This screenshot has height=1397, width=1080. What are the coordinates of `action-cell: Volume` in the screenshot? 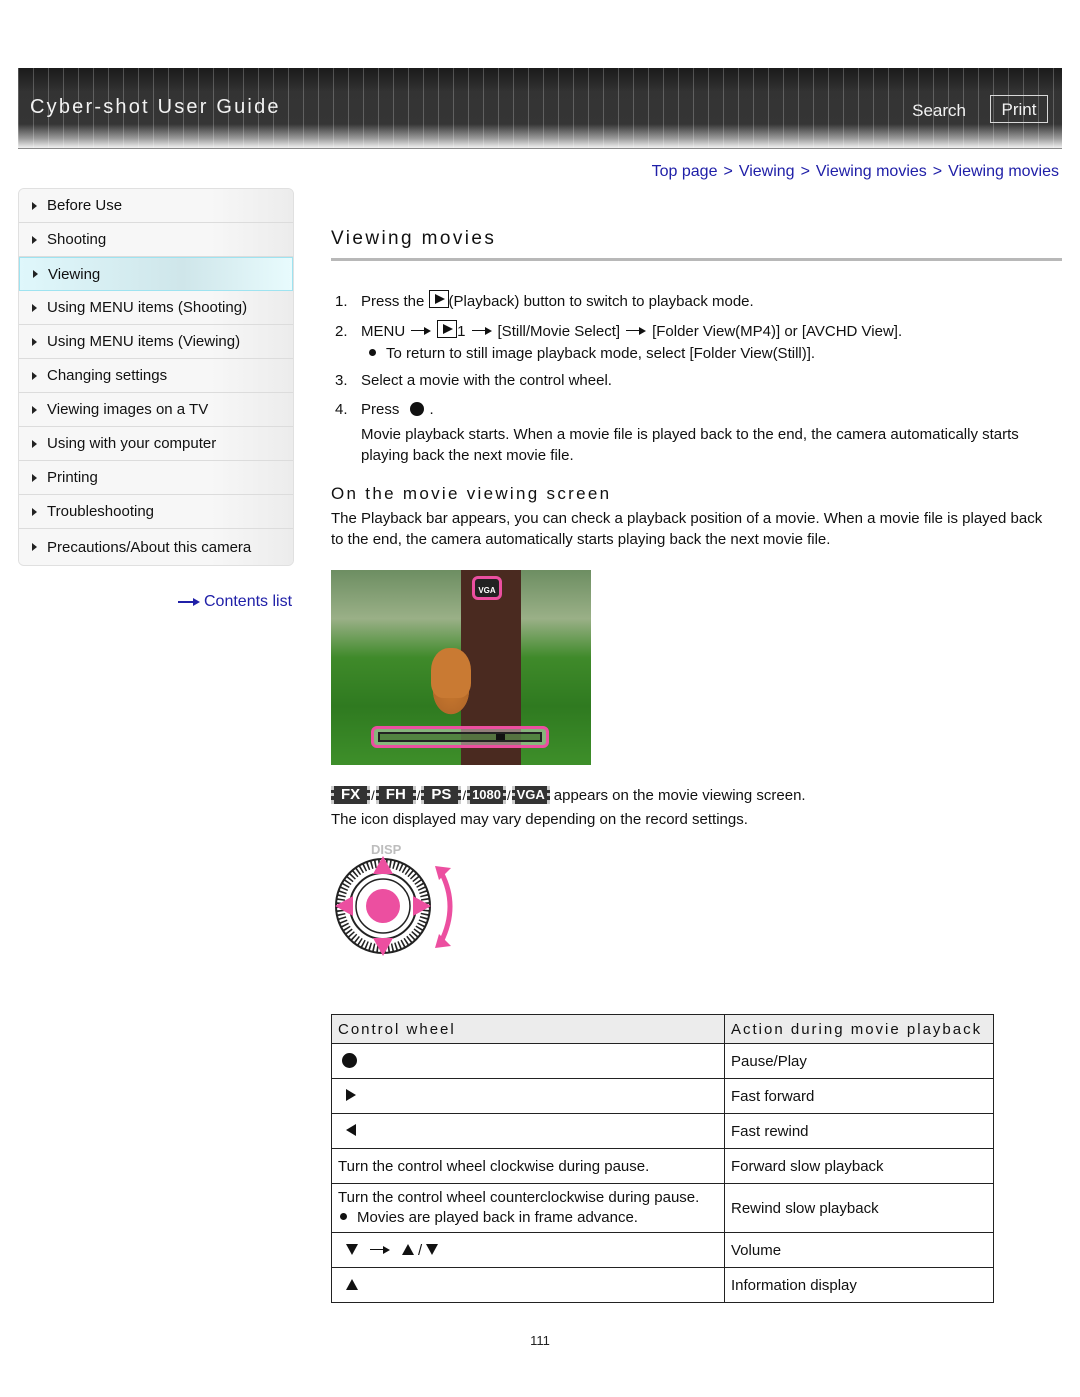 It's located at (859, 1250).